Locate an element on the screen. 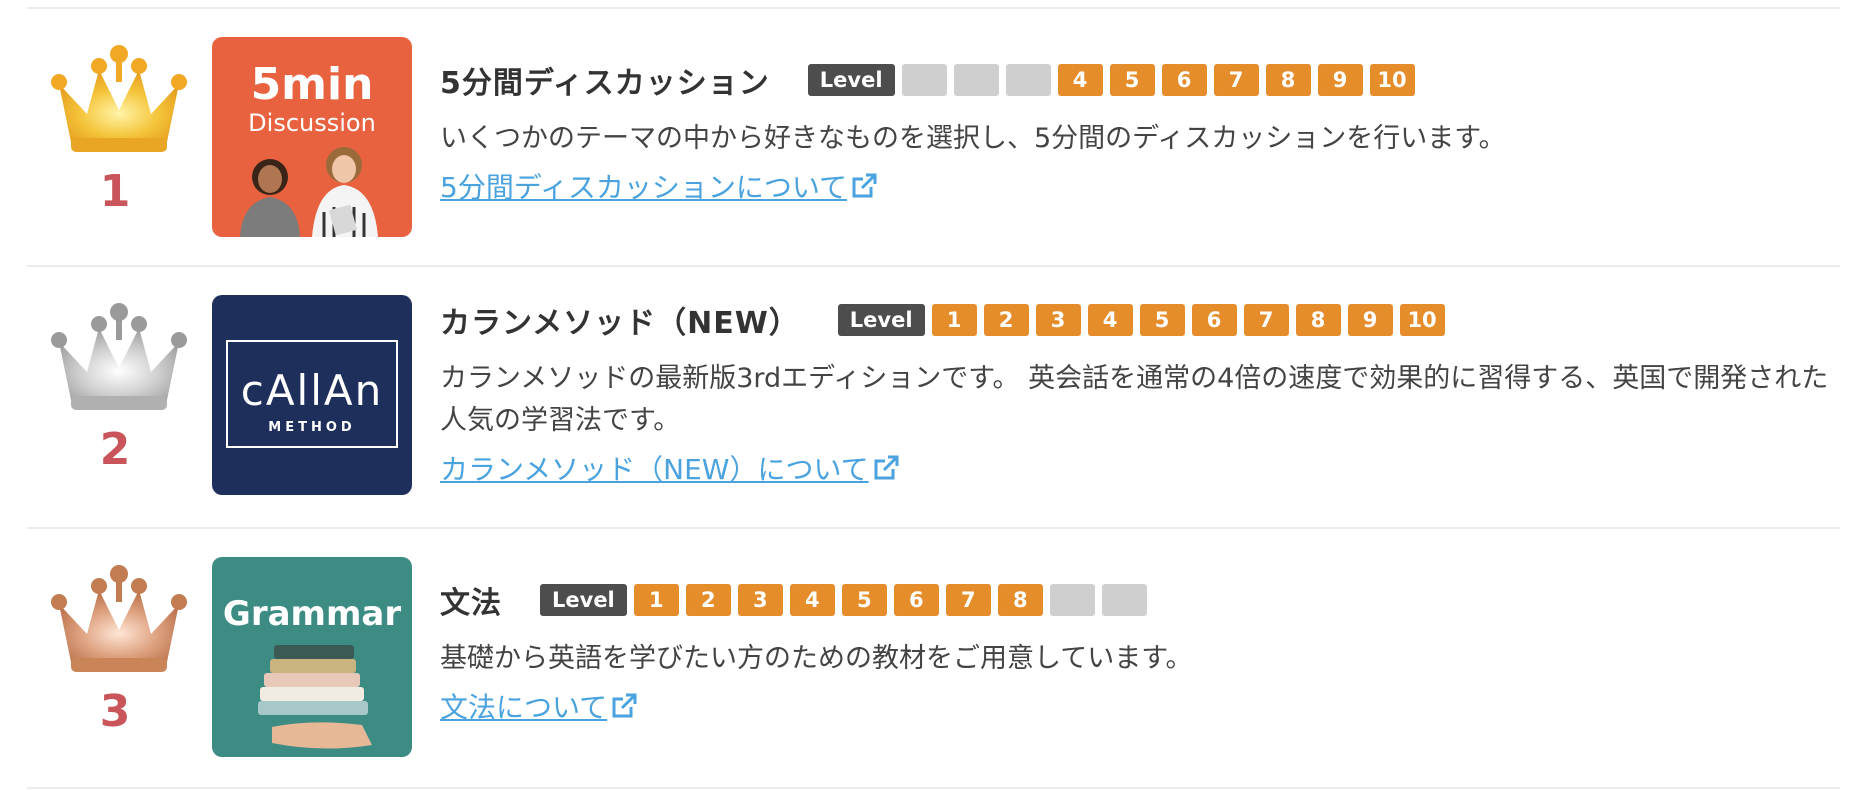  level-indicator: Level 1 2 3 4 5 6 7 8 is located at coordinates (847, 600).